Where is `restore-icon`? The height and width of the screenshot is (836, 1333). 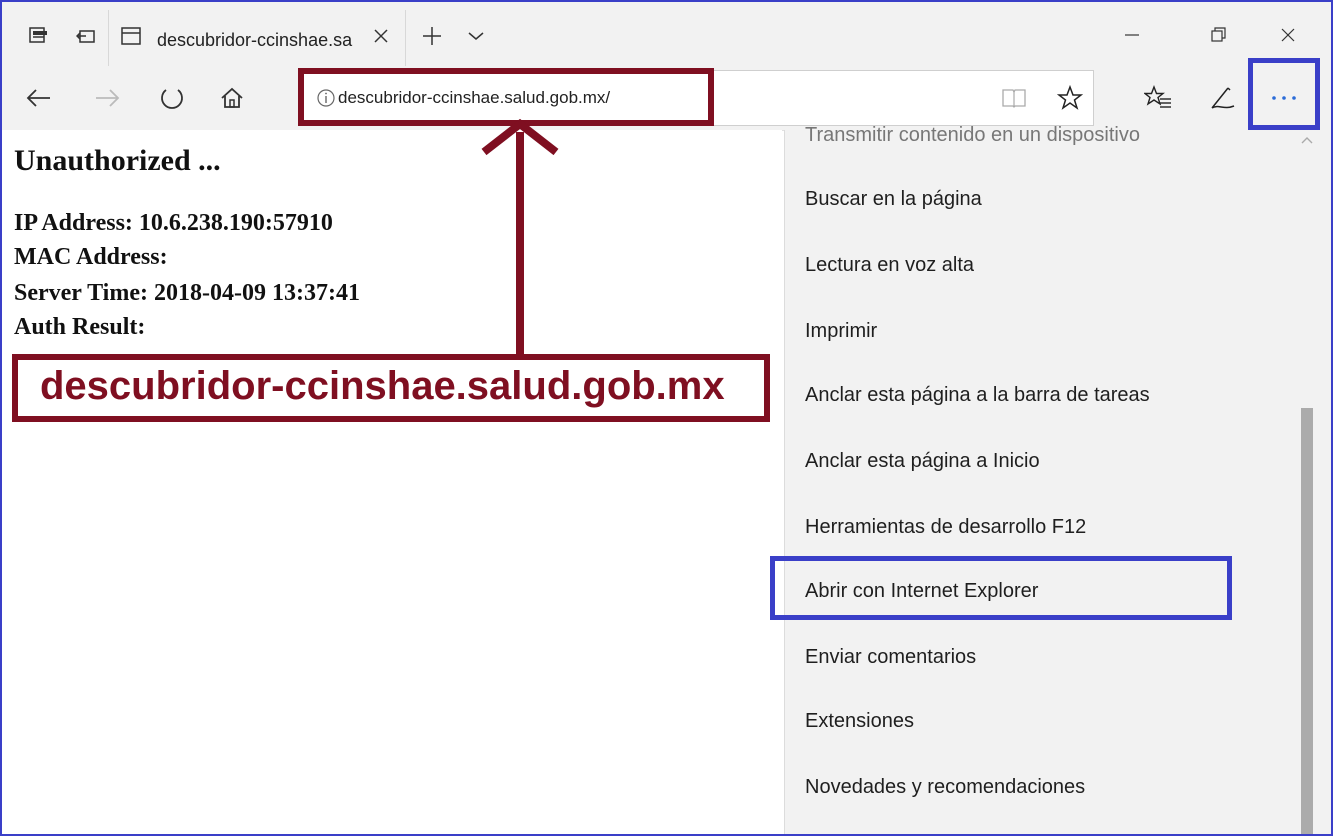 restore-icon is located at coordinates (1218, 35).